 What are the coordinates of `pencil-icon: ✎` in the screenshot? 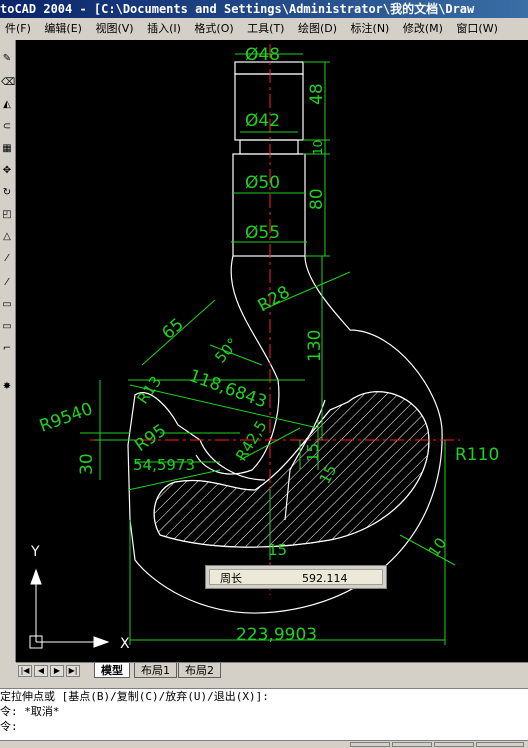 It's located at (7, 59).